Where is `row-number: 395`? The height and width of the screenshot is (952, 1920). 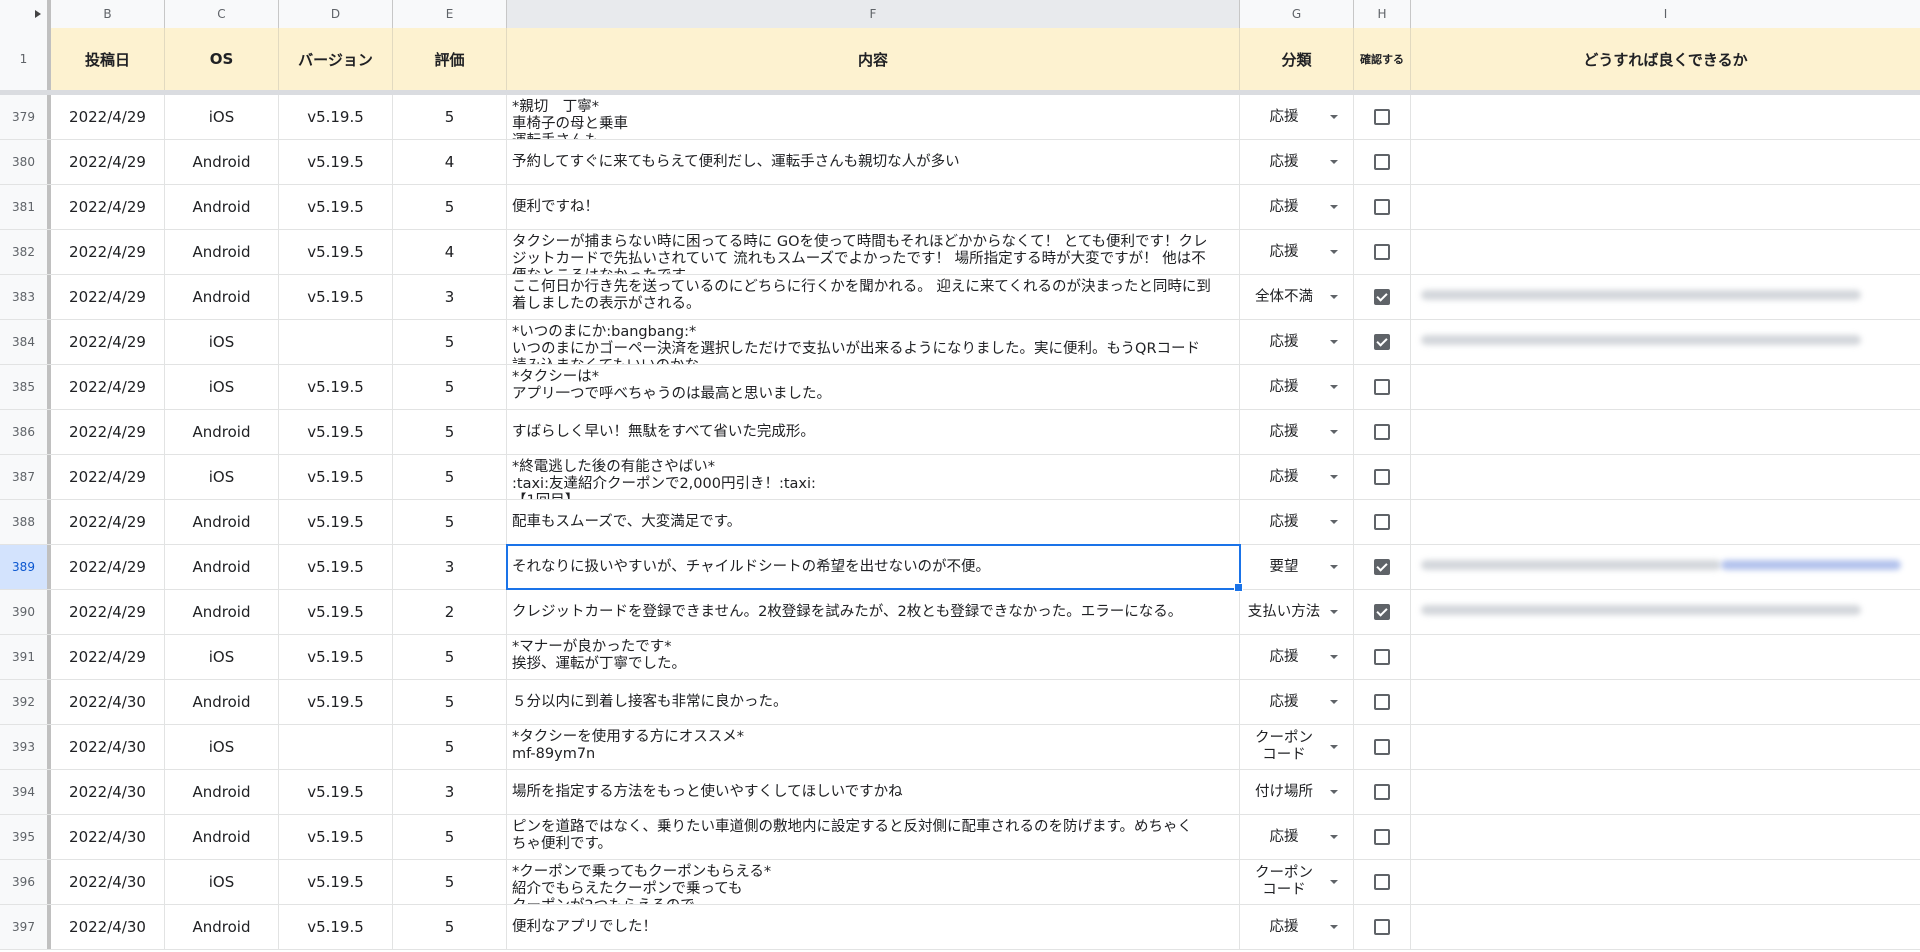 row-number: 395 is located at coordinates (25, 837).